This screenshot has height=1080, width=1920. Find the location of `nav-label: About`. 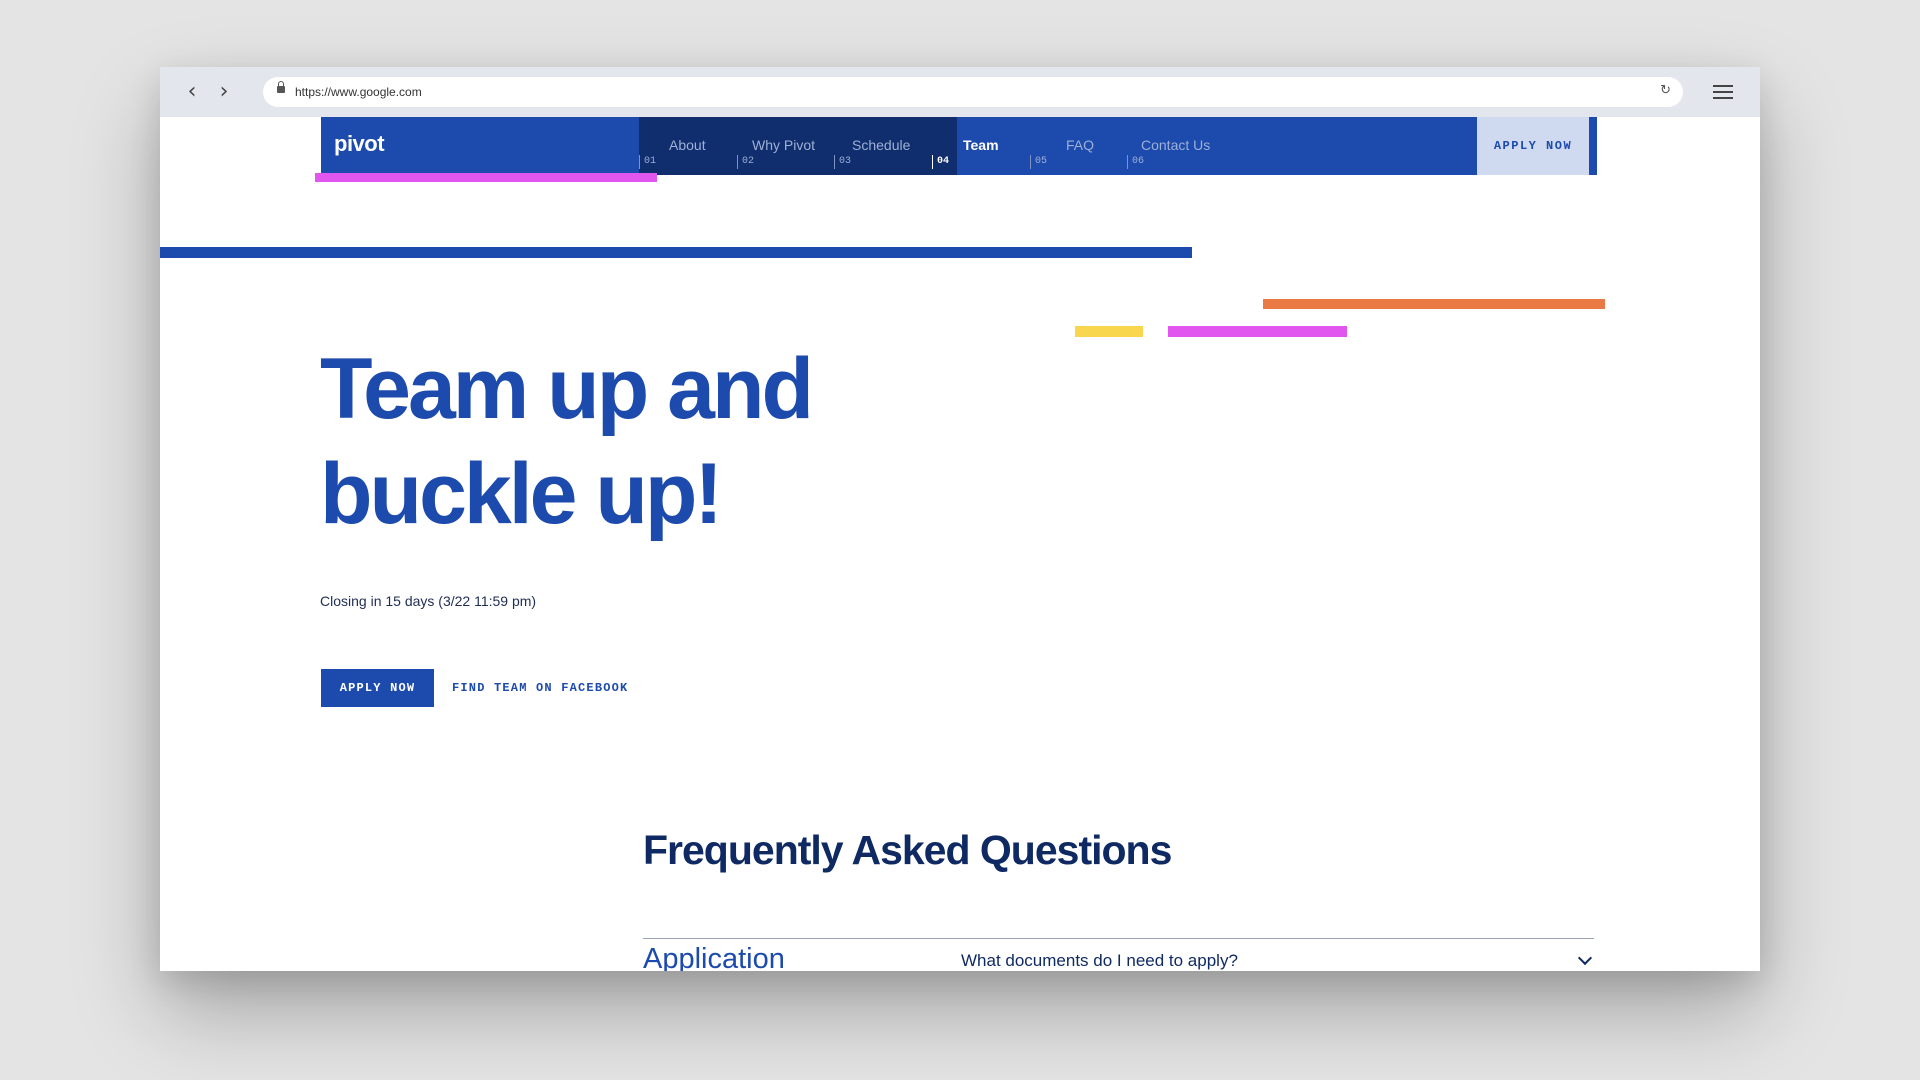

nav-label: About is located at coordinates (687, 145).